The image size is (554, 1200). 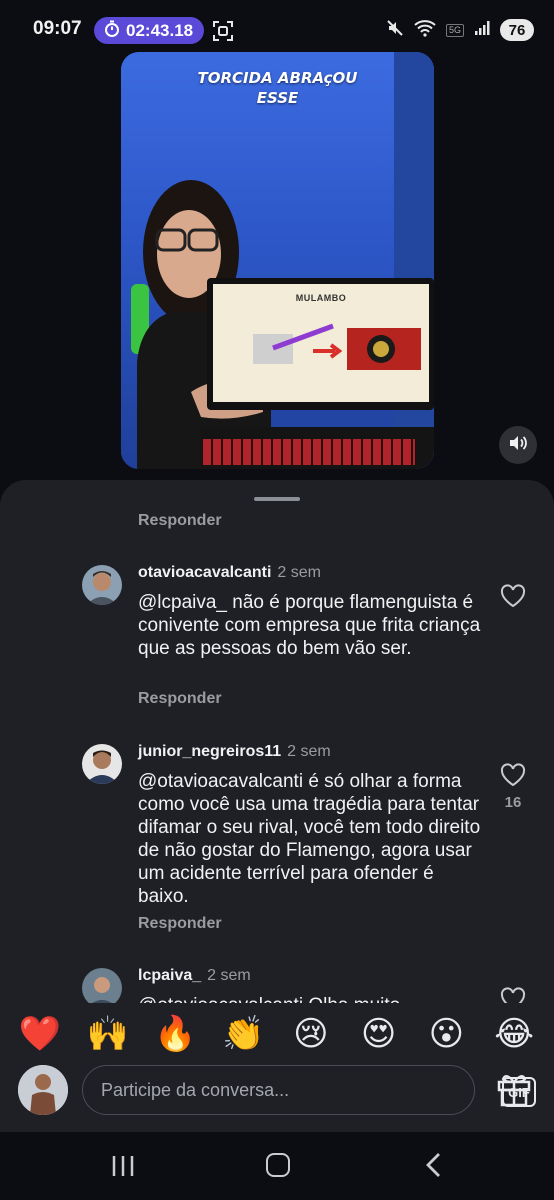 What do you see at coordinates (446, 1034) in the screenshot?
I see `emoji-surprised-button: 😮` at bounding box center [446, 1034].